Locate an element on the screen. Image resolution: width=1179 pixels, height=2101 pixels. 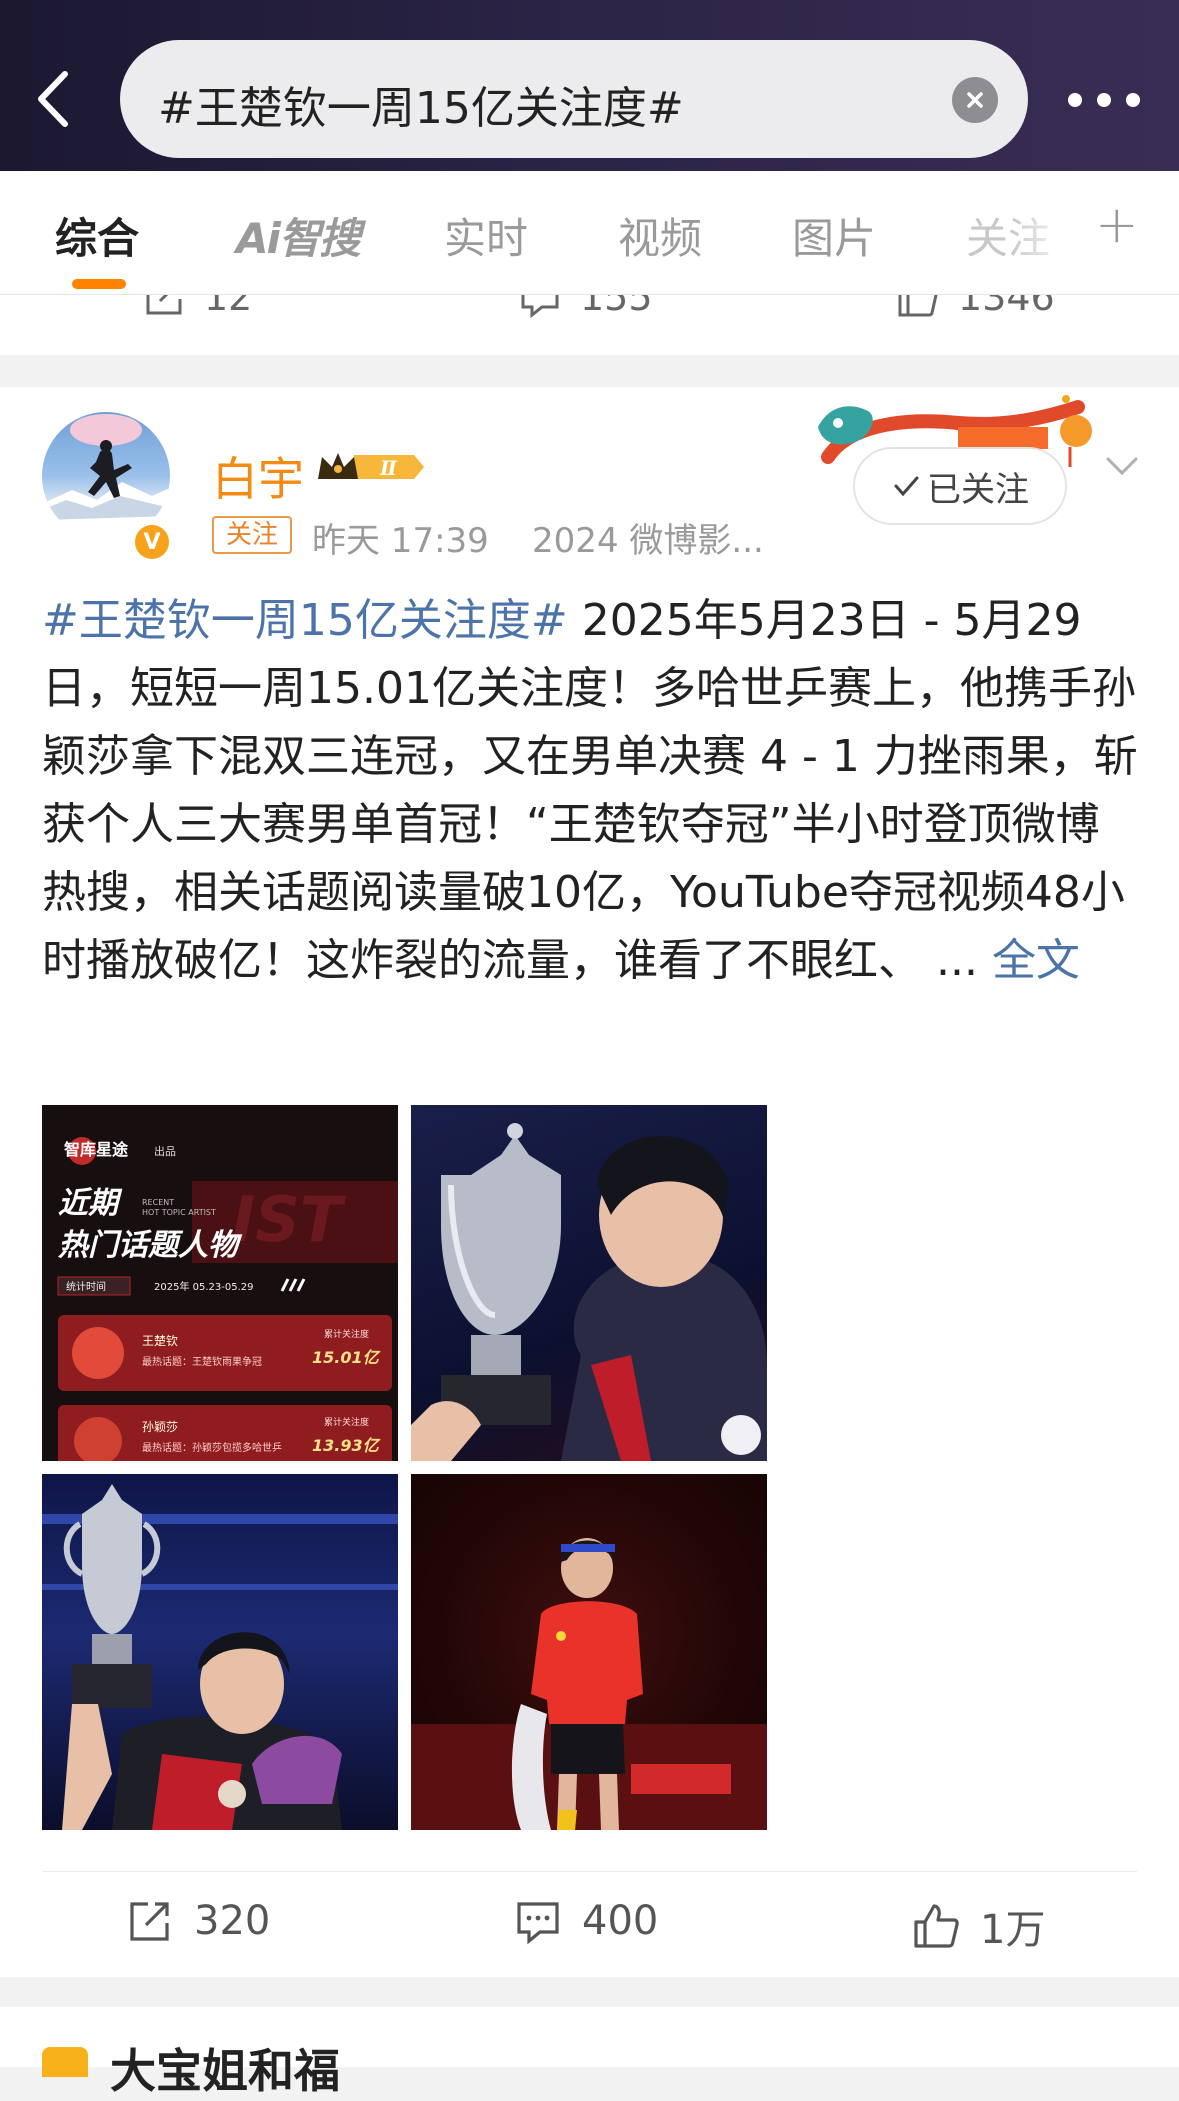
username: 白宇 is located at coordinates (258, 476).